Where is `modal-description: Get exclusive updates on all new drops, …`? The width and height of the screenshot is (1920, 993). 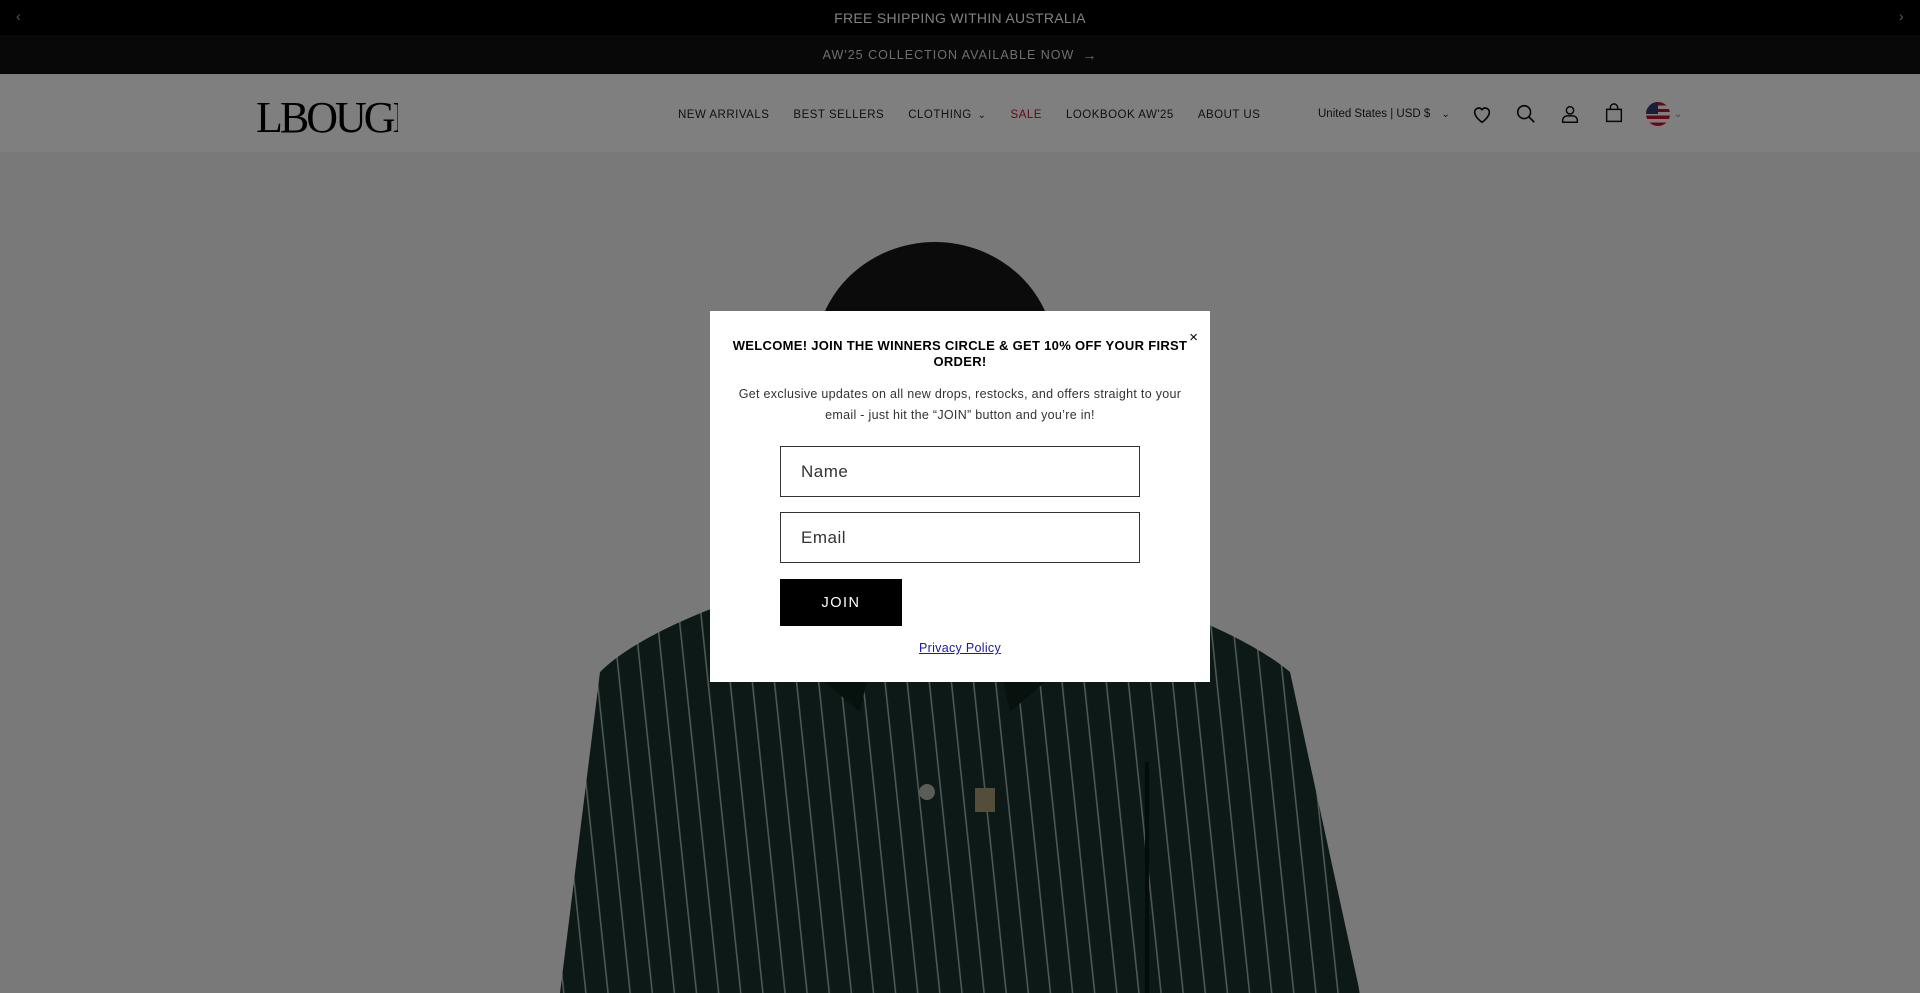 modal-description: Get exclusive updates on all new drops, … is located at coordinates (960, 404).